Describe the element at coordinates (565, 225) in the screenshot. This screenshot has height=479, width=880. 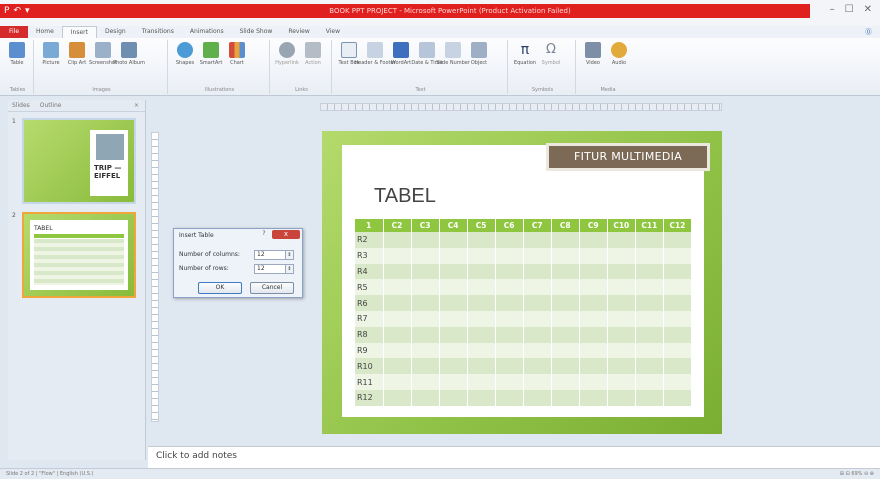
I see `table-header-cell: C8` at that location.